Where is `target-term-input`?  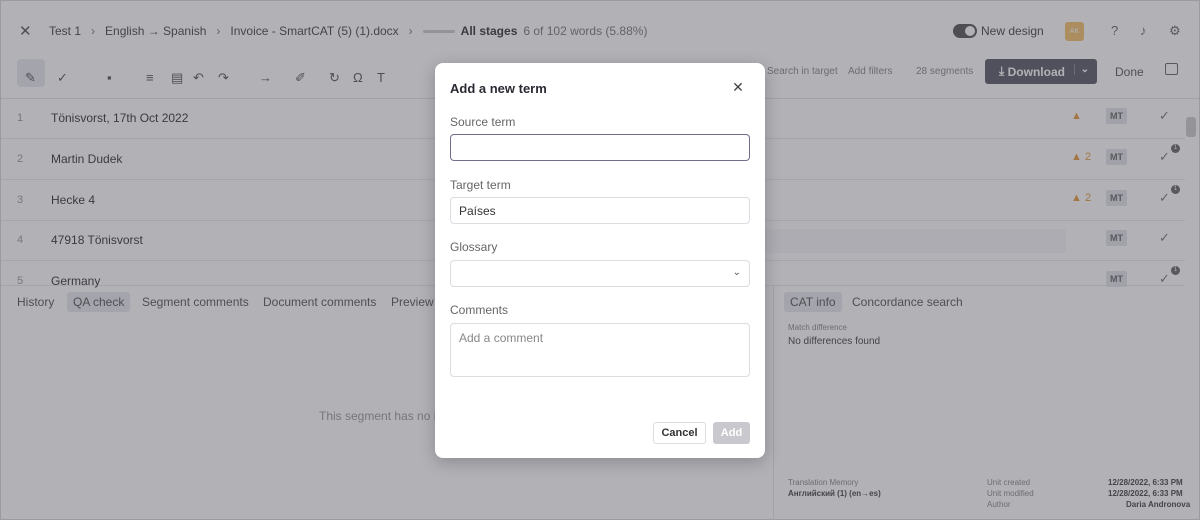
target-term-input is located at coordinates (600, 210).